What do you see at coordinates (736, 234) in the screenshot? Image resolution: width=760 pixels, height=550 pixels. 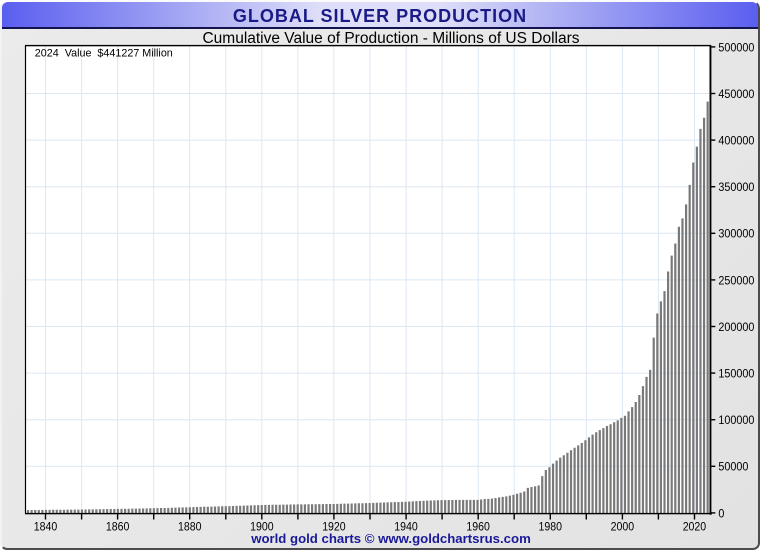 I see `svg-text: 300000` at bounding box center [736, 234].